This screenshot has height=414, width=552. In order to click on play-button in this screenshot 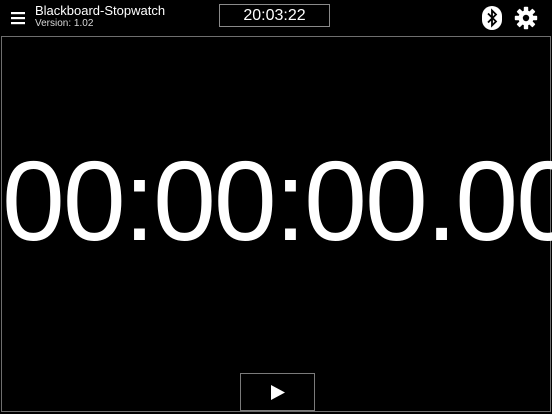, I will do `click(277, 392)`.